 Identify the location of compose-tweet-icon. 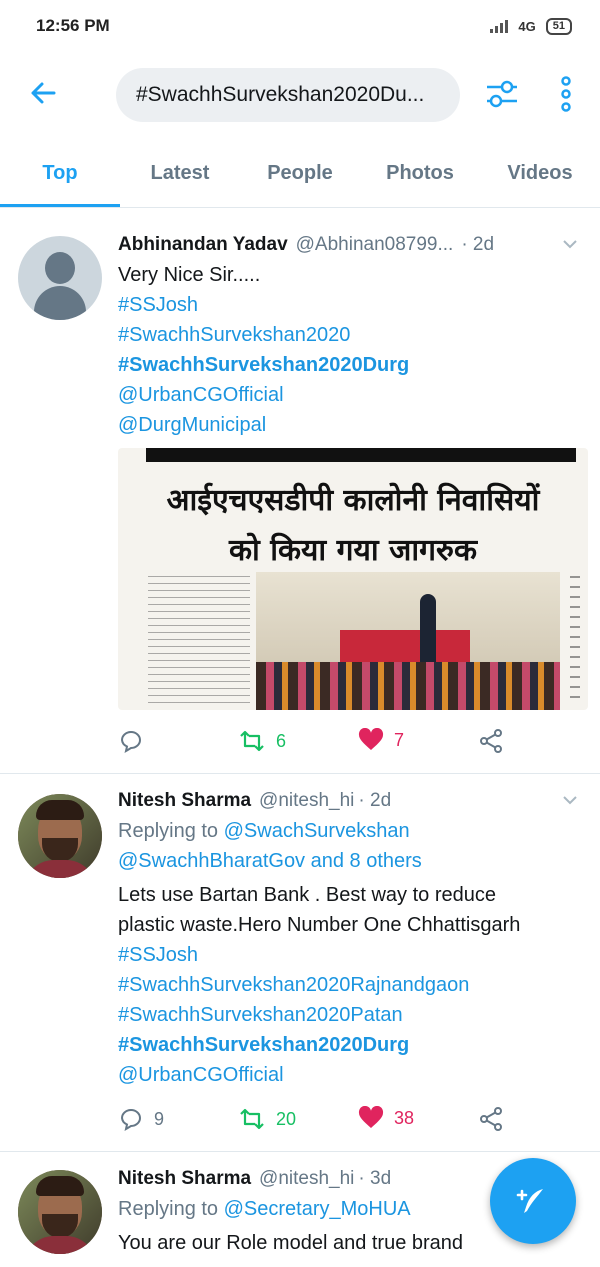
(529, 1201).